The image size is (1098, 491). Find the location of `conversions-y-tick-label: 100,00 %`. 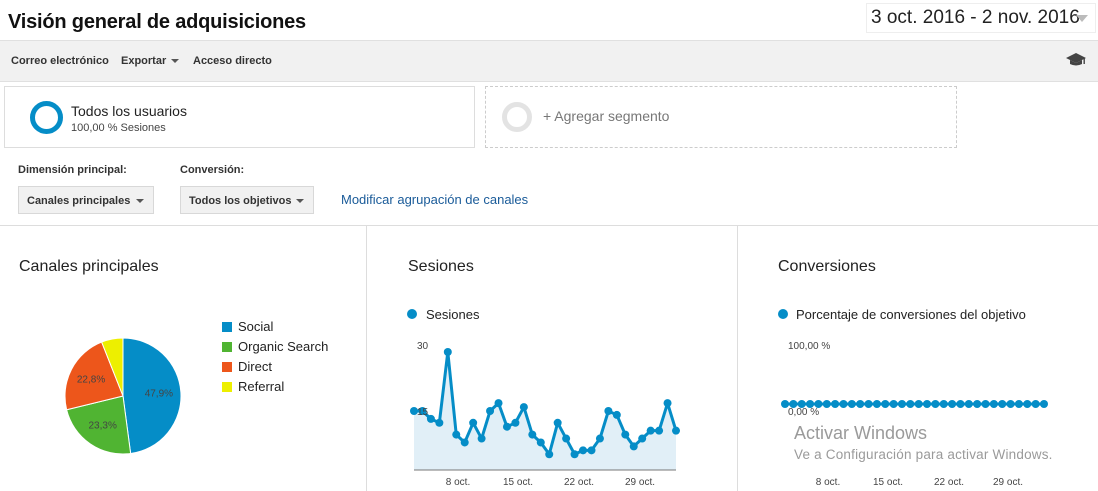

conversions-y-tick-label: 100,00 % is located at coordinates (809, 346).